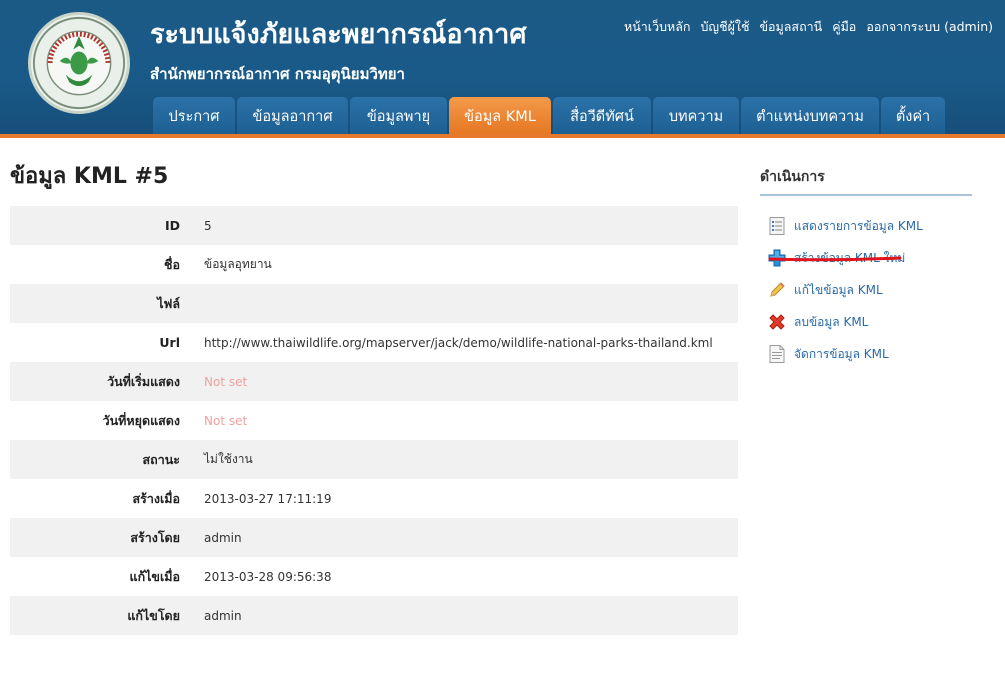 This screenshot has width=1005, height=674. What do you see at coordinates (790, 27) in the screenshot?
I see `top-link-station-data: ข้อมูลสถานี` at bounding box center [790, 27].